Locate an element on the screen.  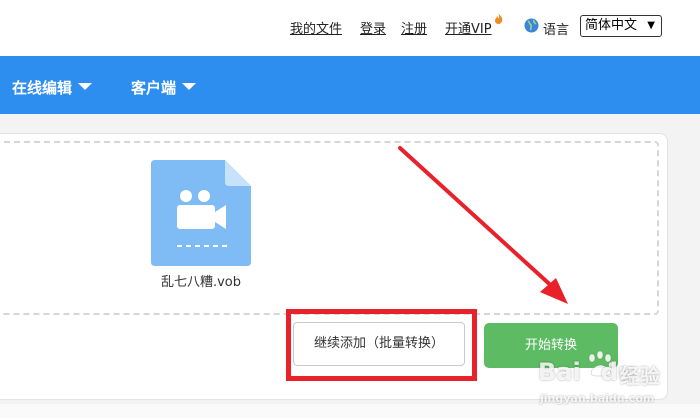
main-nav: 在线编辑 客户端 is located at coordinates (350, 85).